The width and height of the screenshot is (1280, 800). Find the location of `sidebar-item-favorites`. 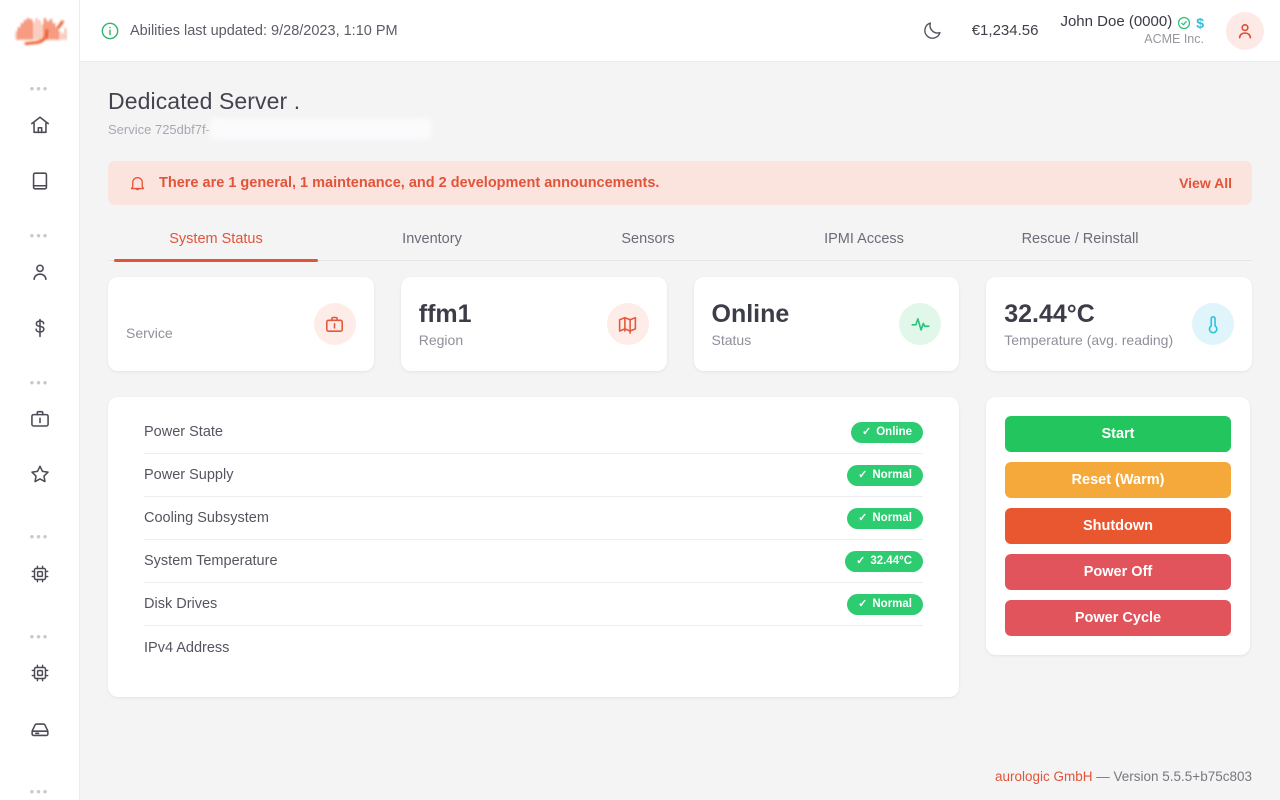

sidebar-item-favorites is located at coordinates (40, 475).